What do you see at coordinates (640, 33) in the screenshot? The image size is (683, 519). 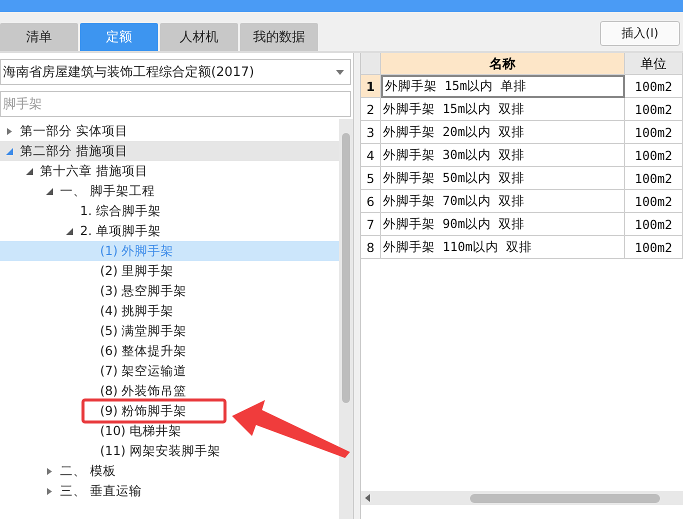 I see `insert-button: 插入(I)` at bounding box center [640, 33].